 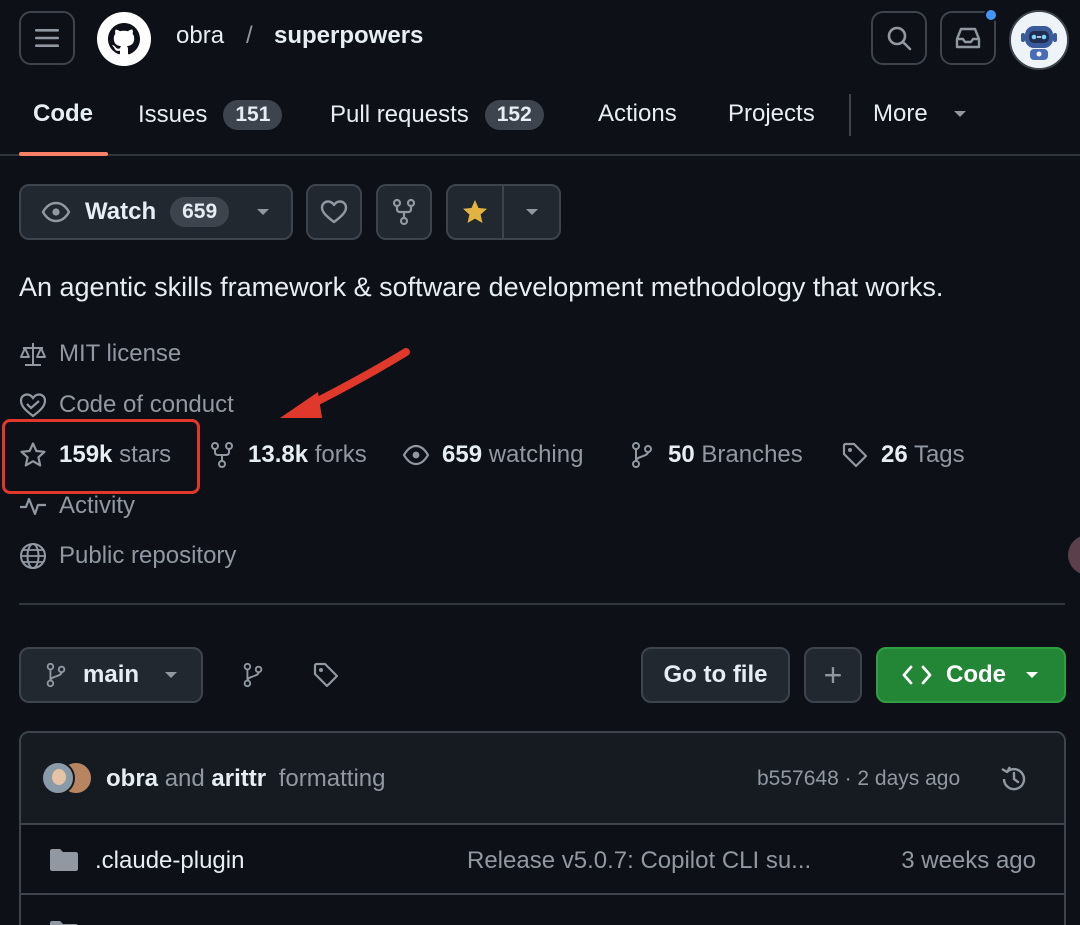 I want to click on tab-code-label: Code, so click(x=63, y=113).